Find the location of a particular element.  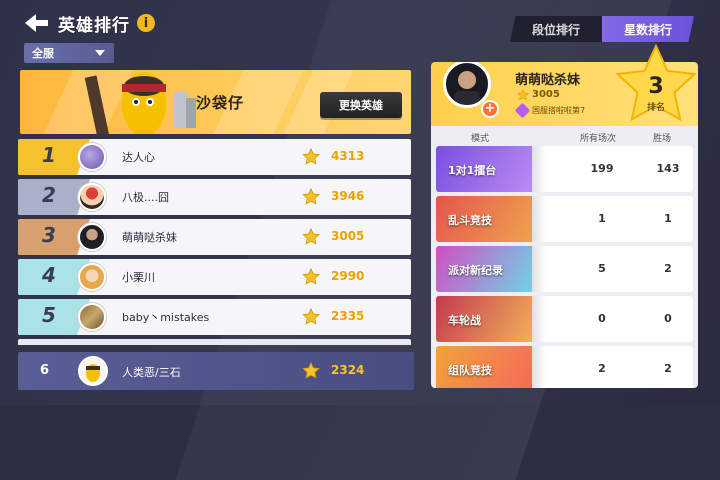

leaderboard-row: 5 baby丶mistakes 2335 is located at coordinates (214, 317).